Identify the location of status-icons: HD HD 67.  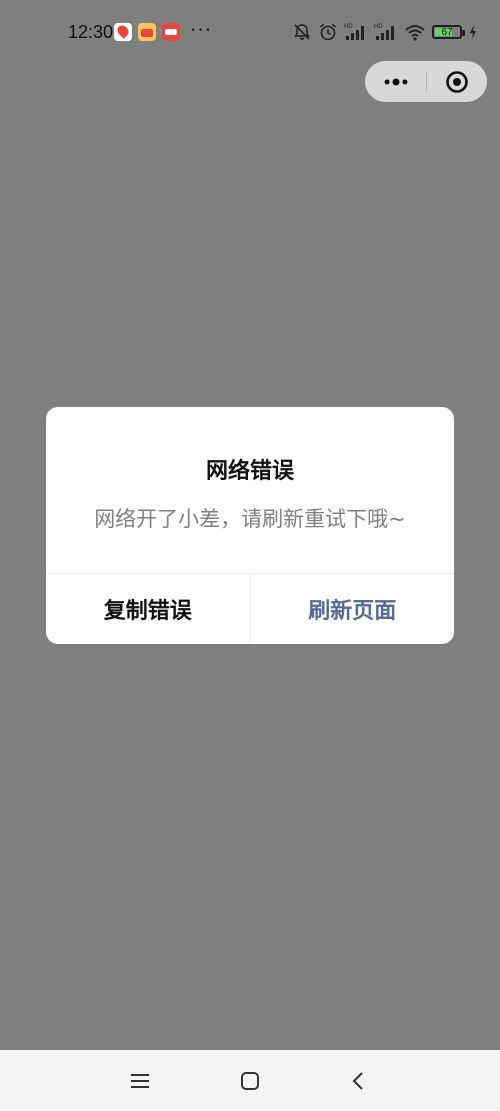
(385, 32).